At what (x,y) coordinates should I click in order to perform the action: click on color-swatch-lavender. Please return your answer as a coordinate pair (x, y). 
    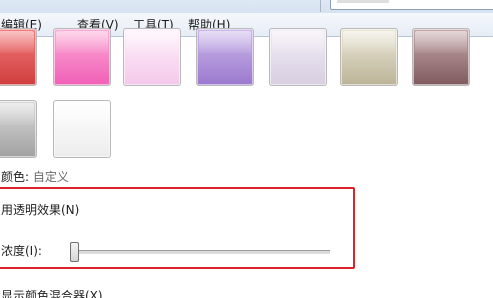
    Looking at the image, I should click on (298, 57).